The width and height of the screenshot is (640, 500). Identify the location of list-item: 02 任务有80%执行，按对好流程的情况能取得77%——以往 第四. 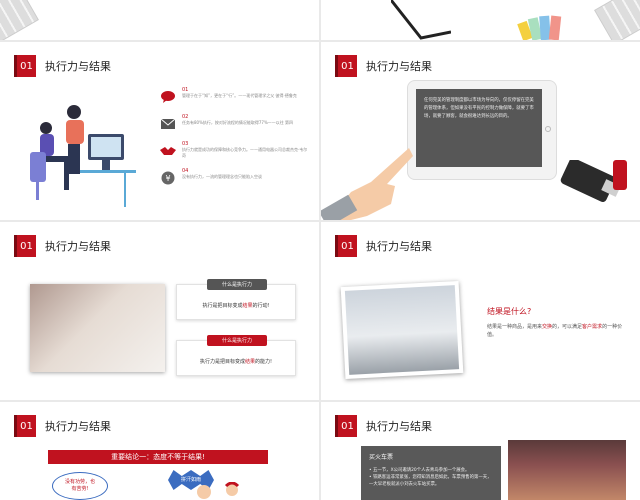
(235, 125).